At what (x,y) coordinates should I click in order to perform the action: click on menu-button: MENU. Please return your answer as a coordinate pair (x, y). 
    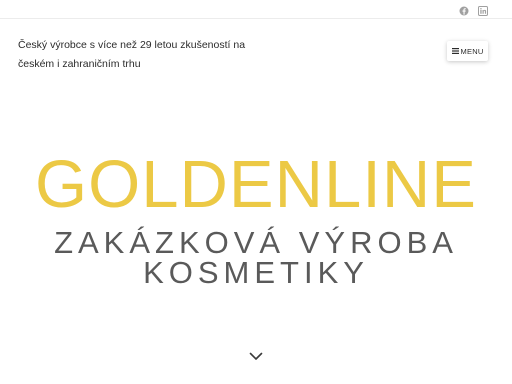
    Looking at the image, I should click on (467, 51).